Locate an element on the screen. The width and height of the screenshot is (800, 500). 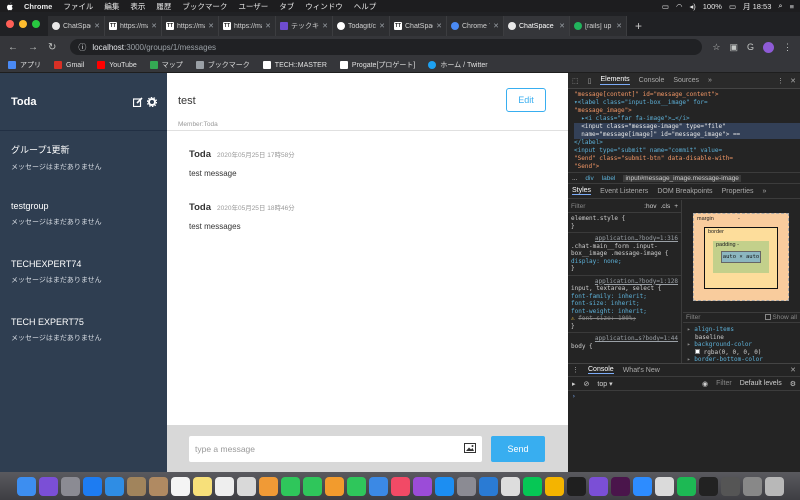
hov-toggle: :hov is located at coordinates (650, 206).